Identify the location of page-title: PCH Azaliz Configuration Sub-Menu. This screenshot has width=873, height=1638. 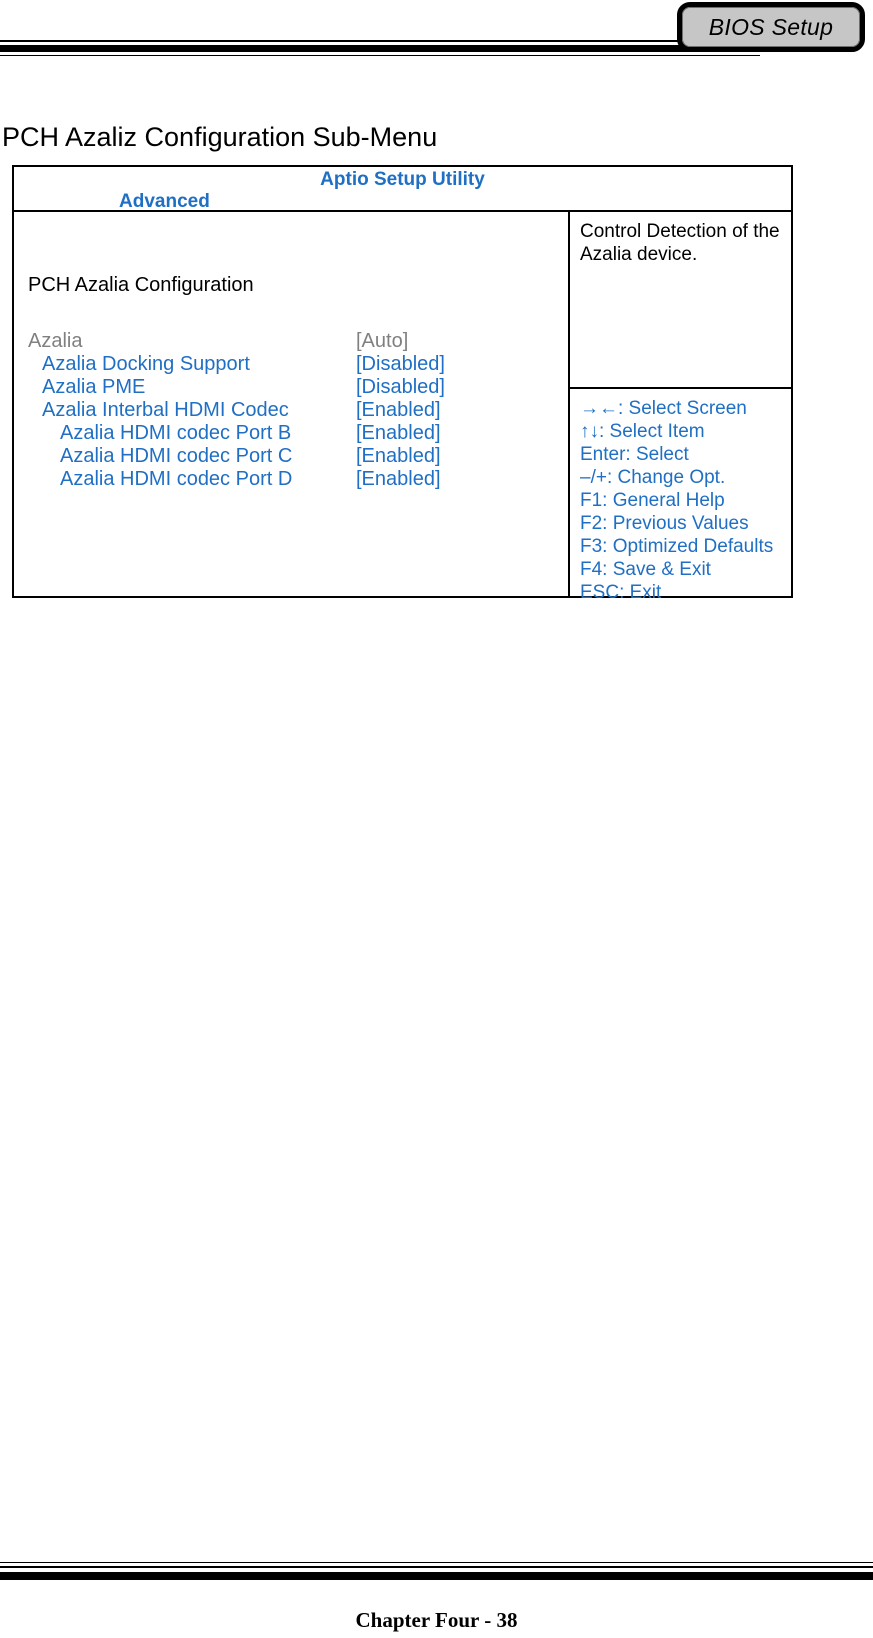
(220, 137).